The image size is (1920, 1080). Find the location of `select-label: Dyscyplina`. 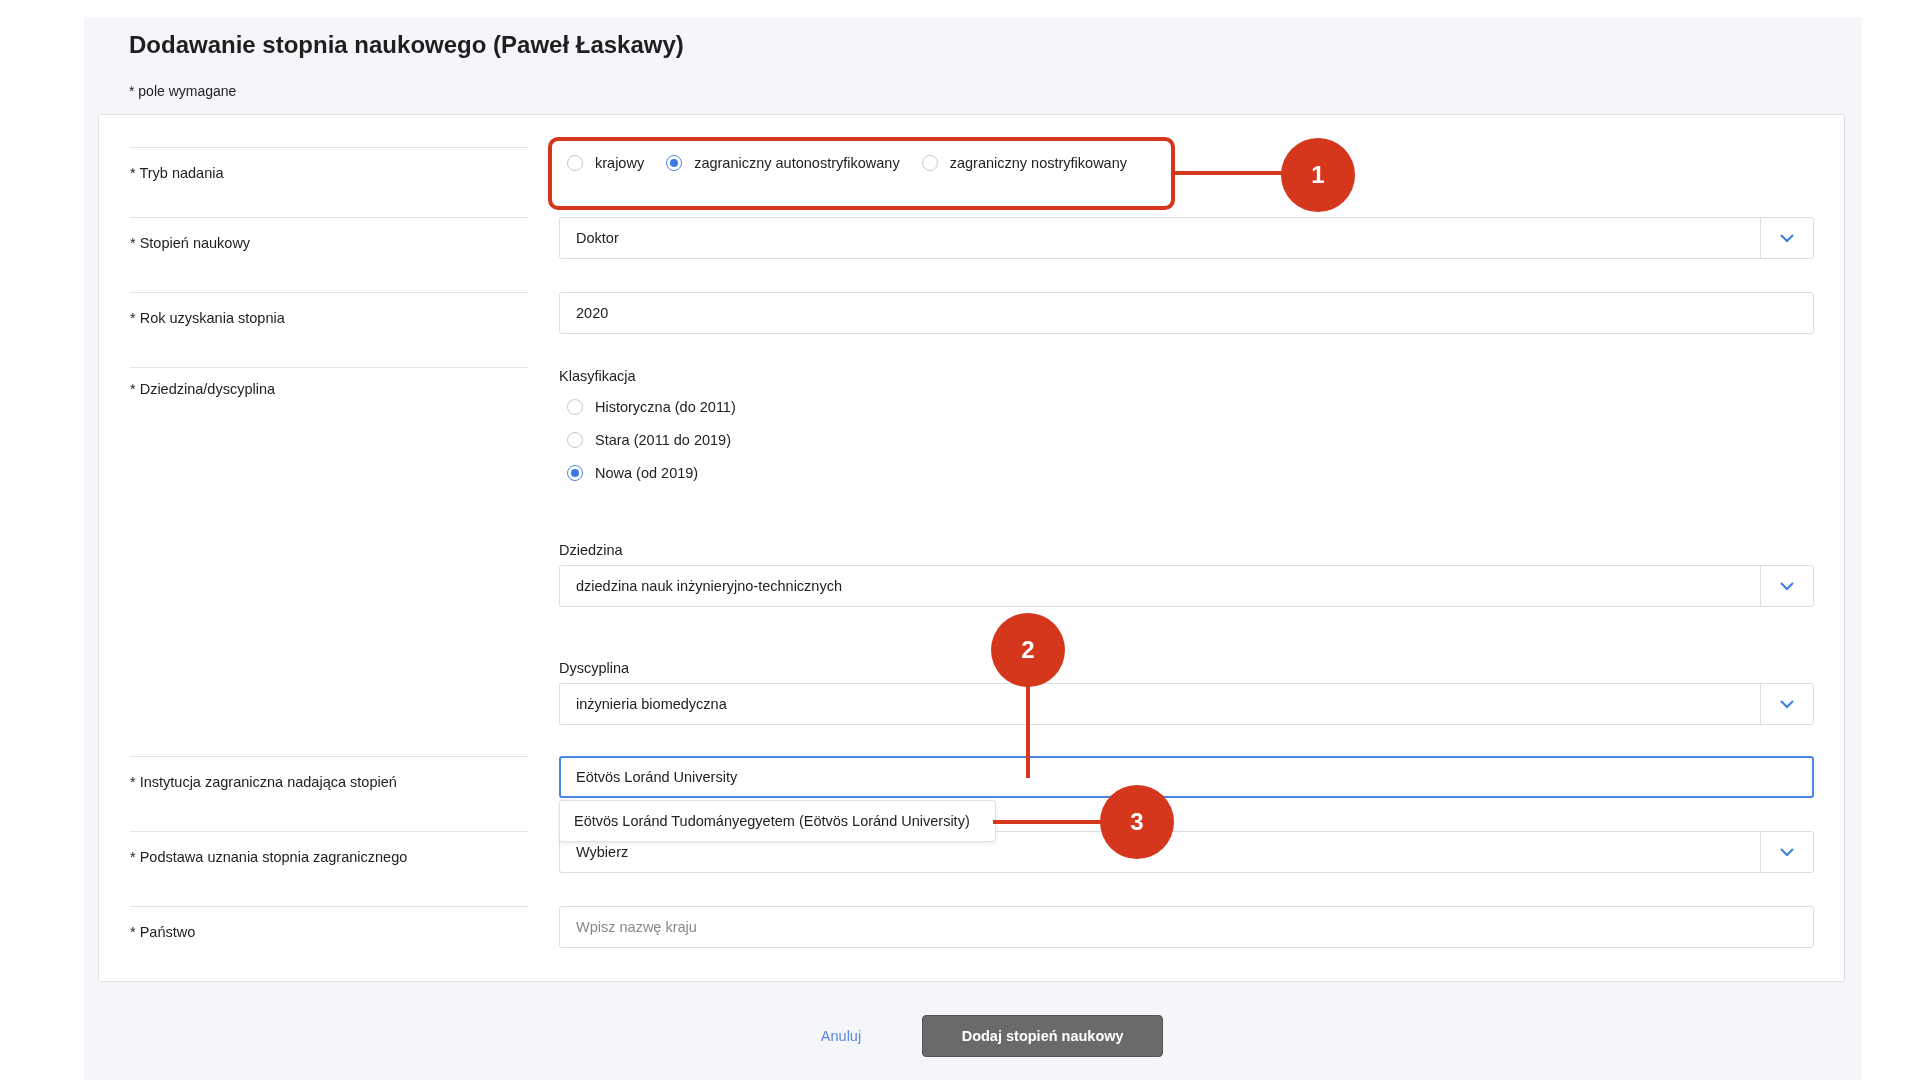

select-label: Dyscyplina is located at coordinates (595, 668).